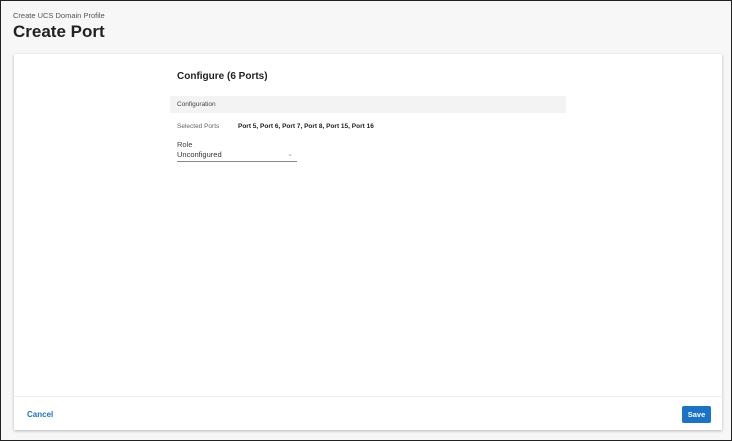 This screenshot has width=732, height=441. Describe the element at coordinates (185, 144) in the screenshot. I see `role-label: Role` at that location.